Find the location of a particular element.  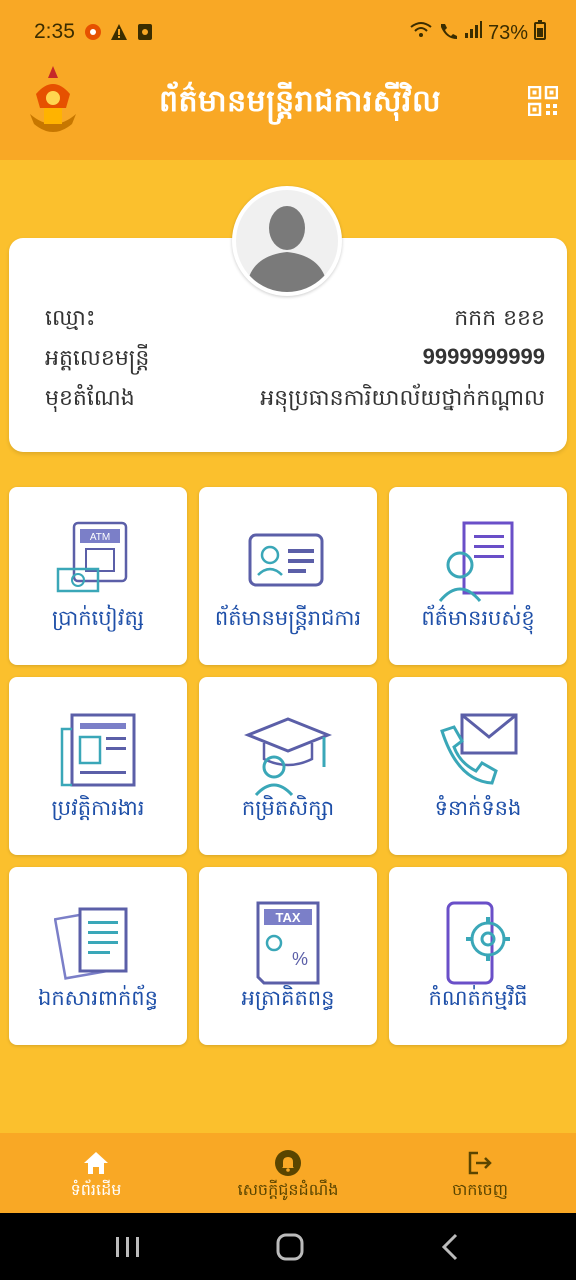

profile-id-row: អត្តលេខមន្ត្រី 9999999999 is located at coordinates (295, 362).